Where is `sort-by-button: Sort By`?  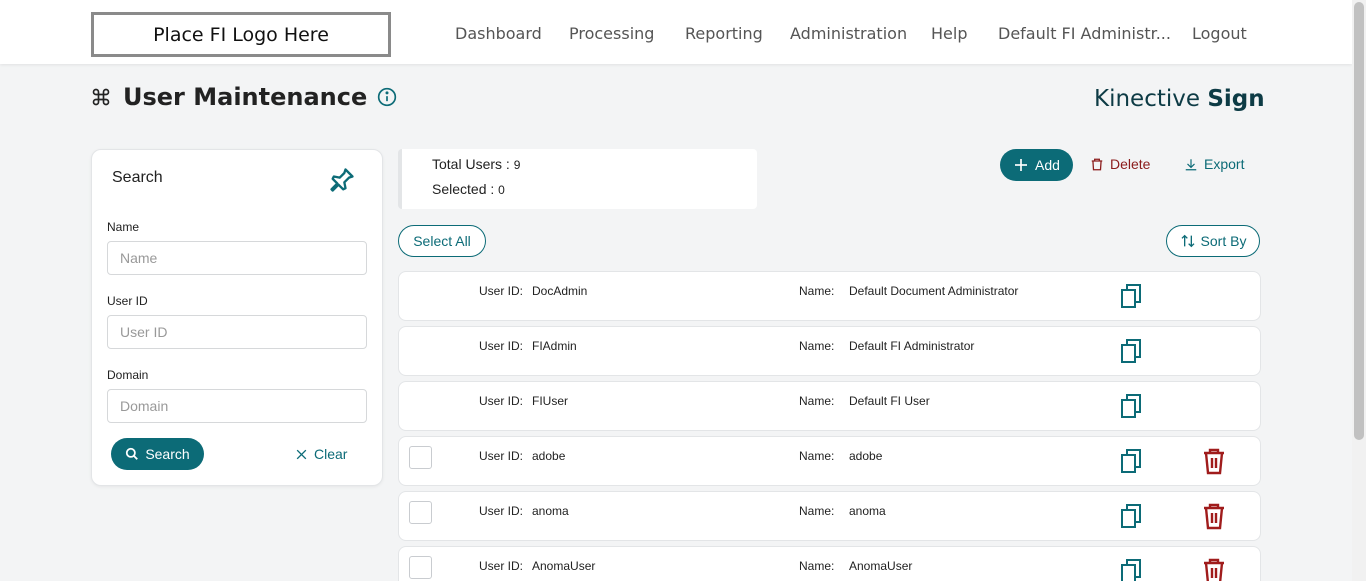 sort-by-button: Sort By is located at coordinates (1213, 241).